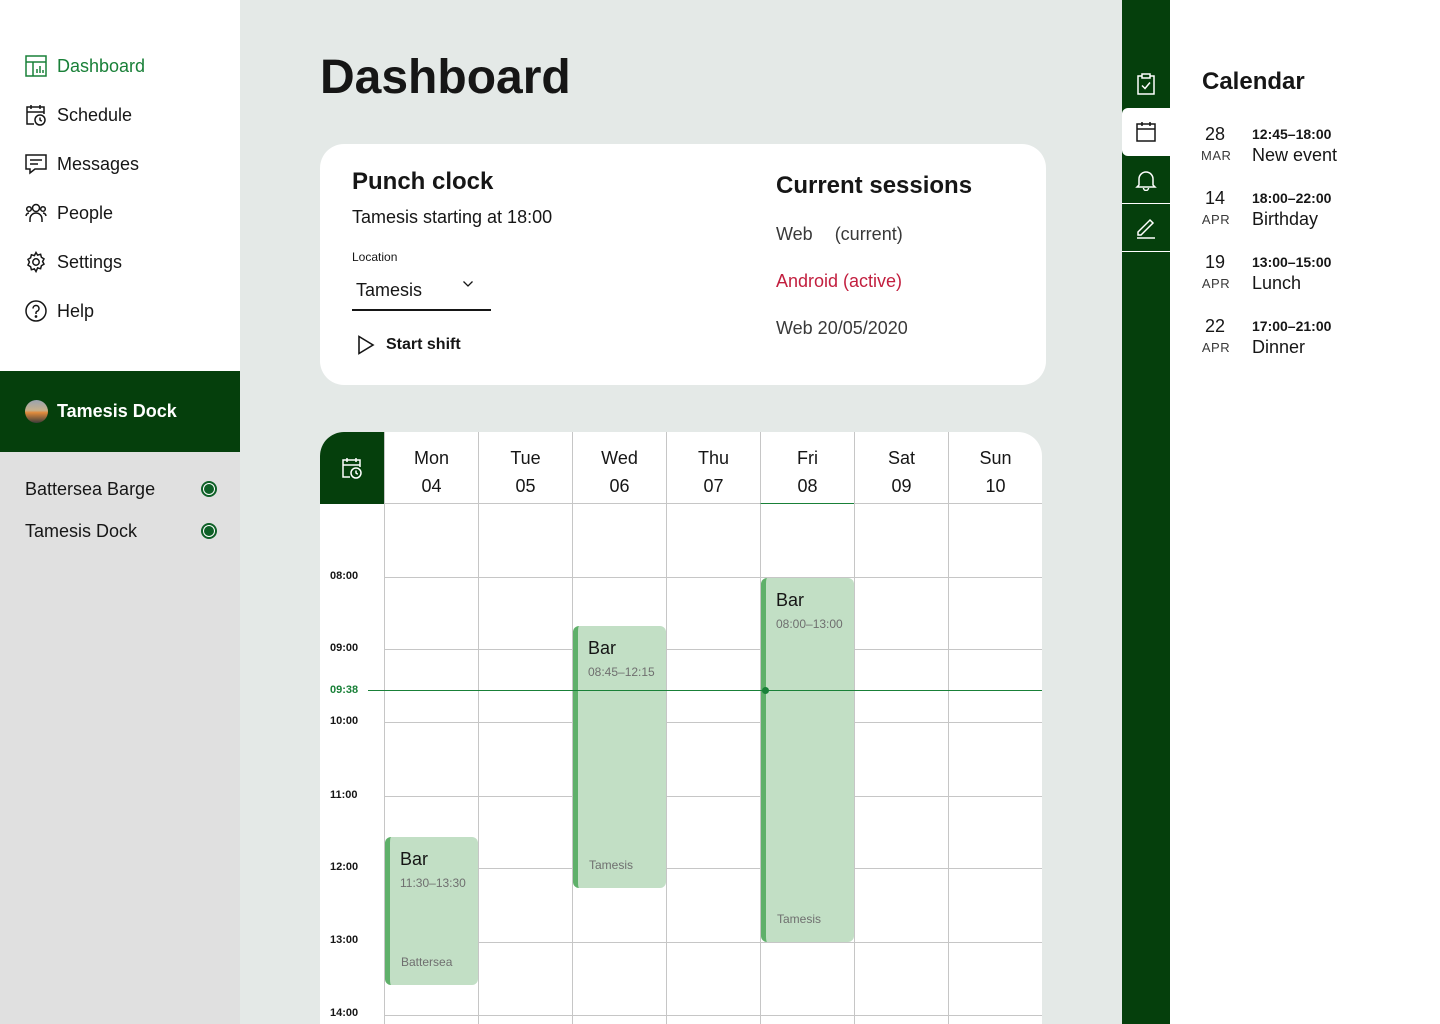 This screenshot has width=1440, height=1024. I want to click on punch-clock-title: Punch clock, so click(423, 181).